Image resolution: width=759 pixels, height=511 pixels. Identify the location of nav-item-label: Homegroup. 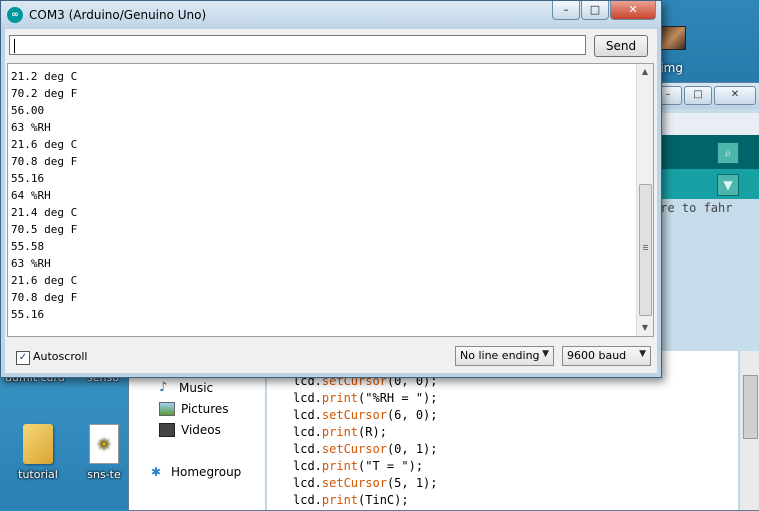
(206, 472).